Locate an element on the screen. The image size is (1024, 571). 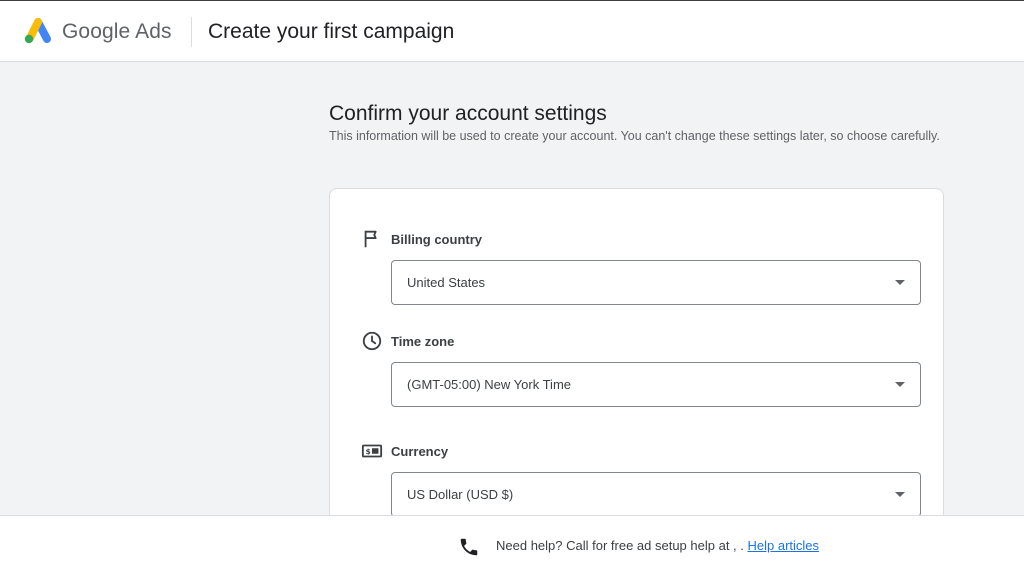
page-title: Create your first campaign is located at coordinates (331, 31).